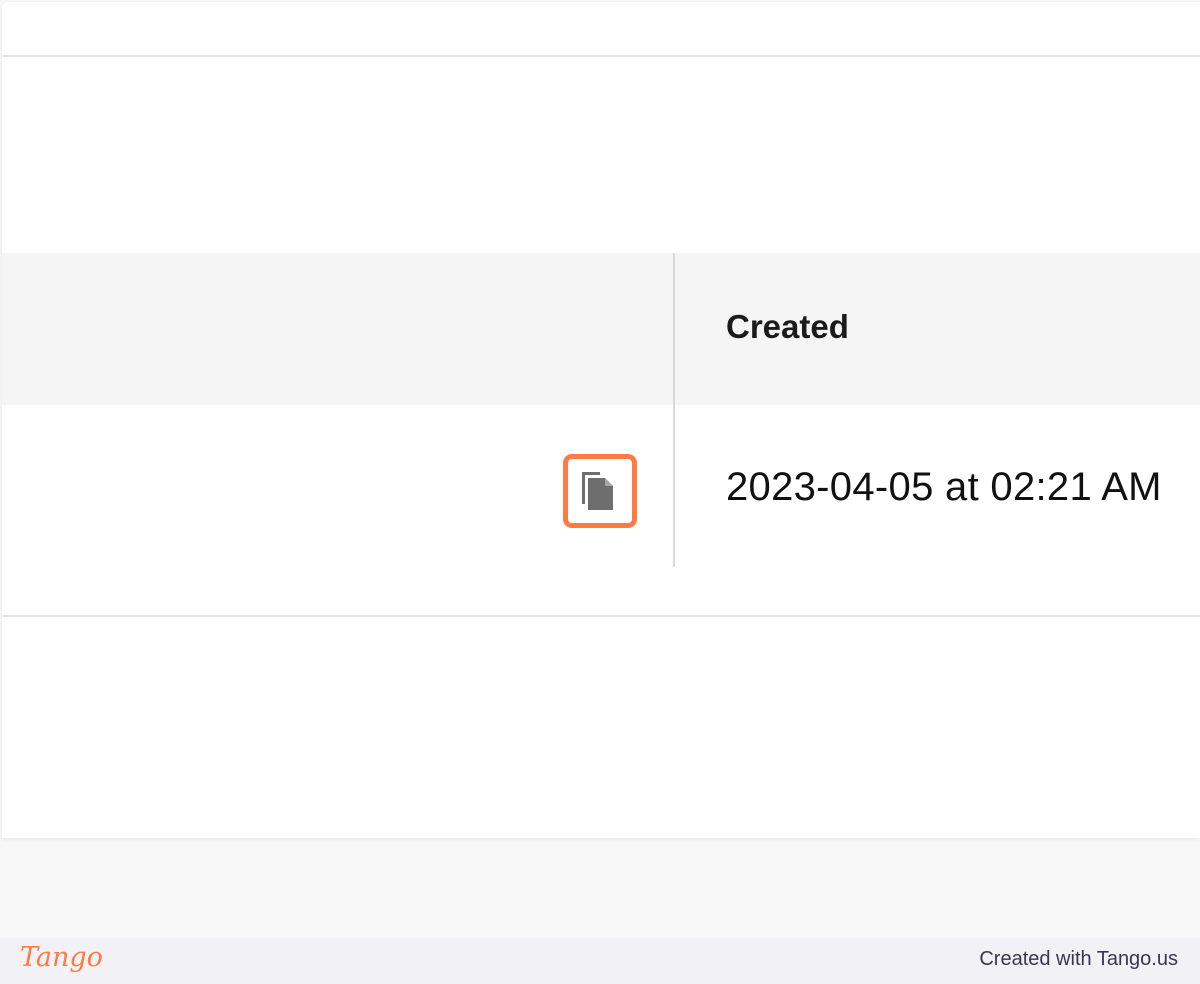  Describe the element at coordinates (61, 957) in the screenshot. I see `tango-logo: Tango` at that location.